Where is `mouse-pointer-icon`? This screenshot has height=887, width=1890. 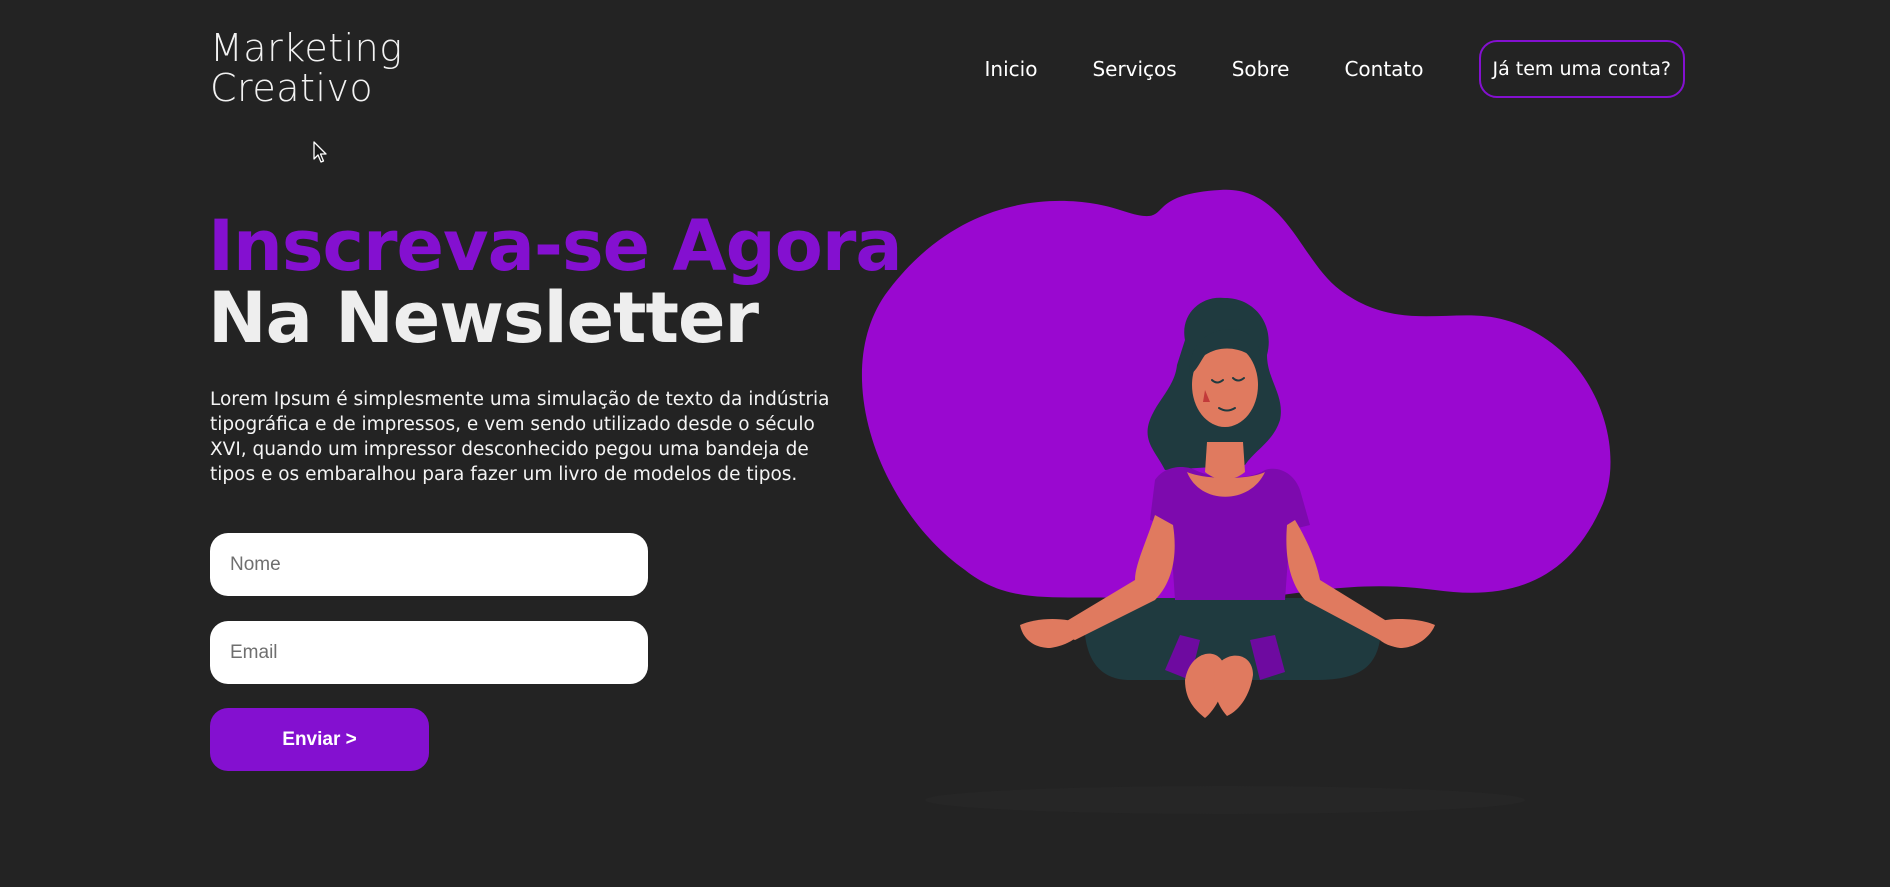
mouse-pointer-icon is located at coordinates (320, 152).